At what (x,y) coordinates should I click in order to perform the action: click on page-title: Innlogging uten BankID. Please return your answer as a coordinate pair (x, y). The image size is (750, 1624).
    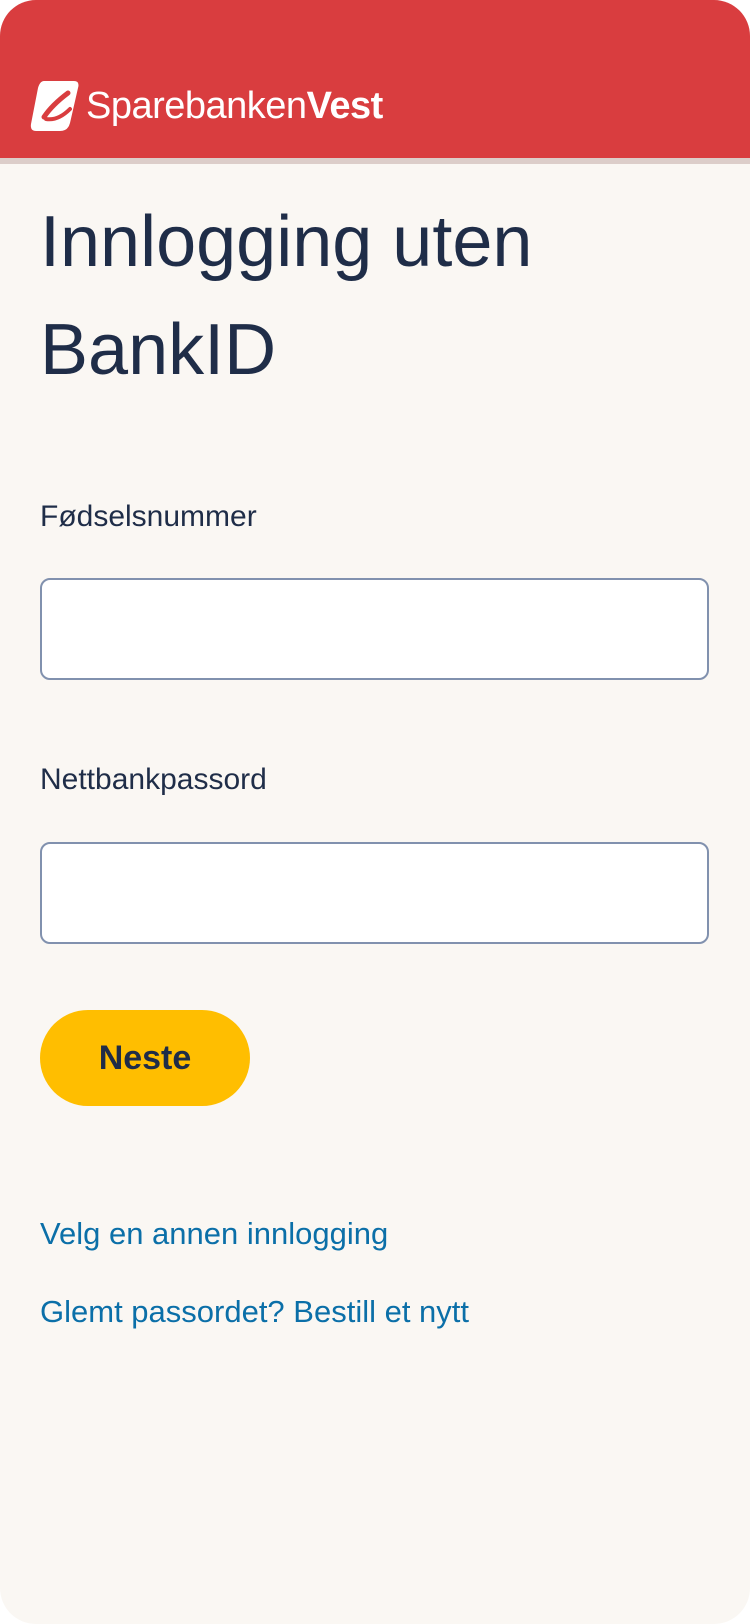
    Looking at the image, I should click on (286, 296).